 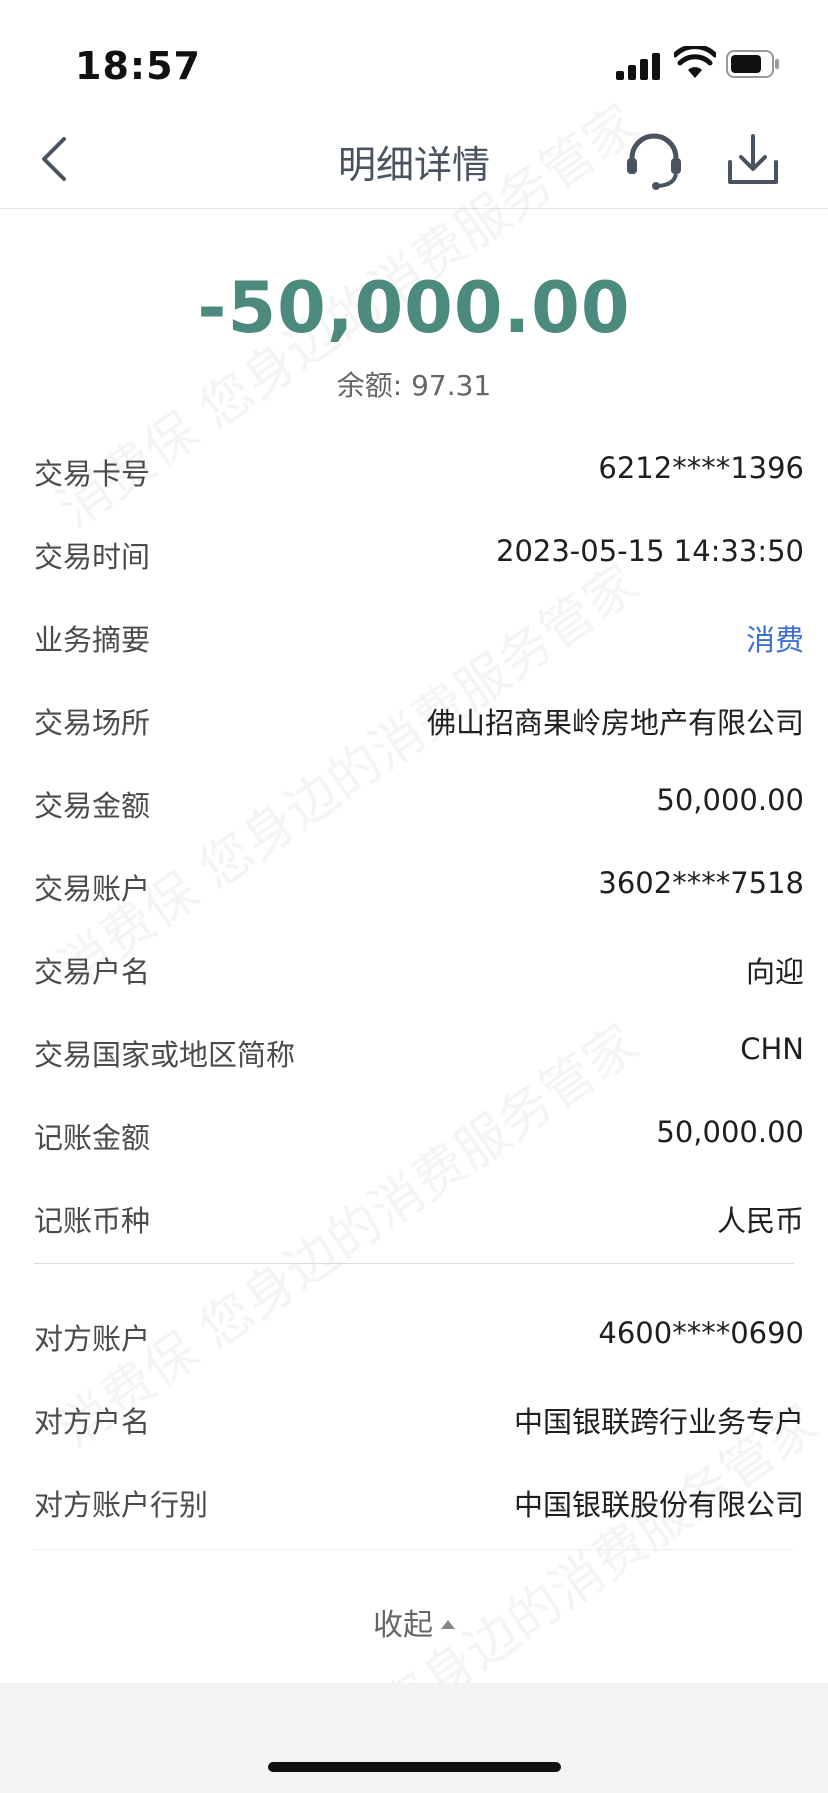 What do you see at coordinates (92, 640) in the screenshot?
I see `detail-label: 业务摘要` at bounding box center [92, 640].